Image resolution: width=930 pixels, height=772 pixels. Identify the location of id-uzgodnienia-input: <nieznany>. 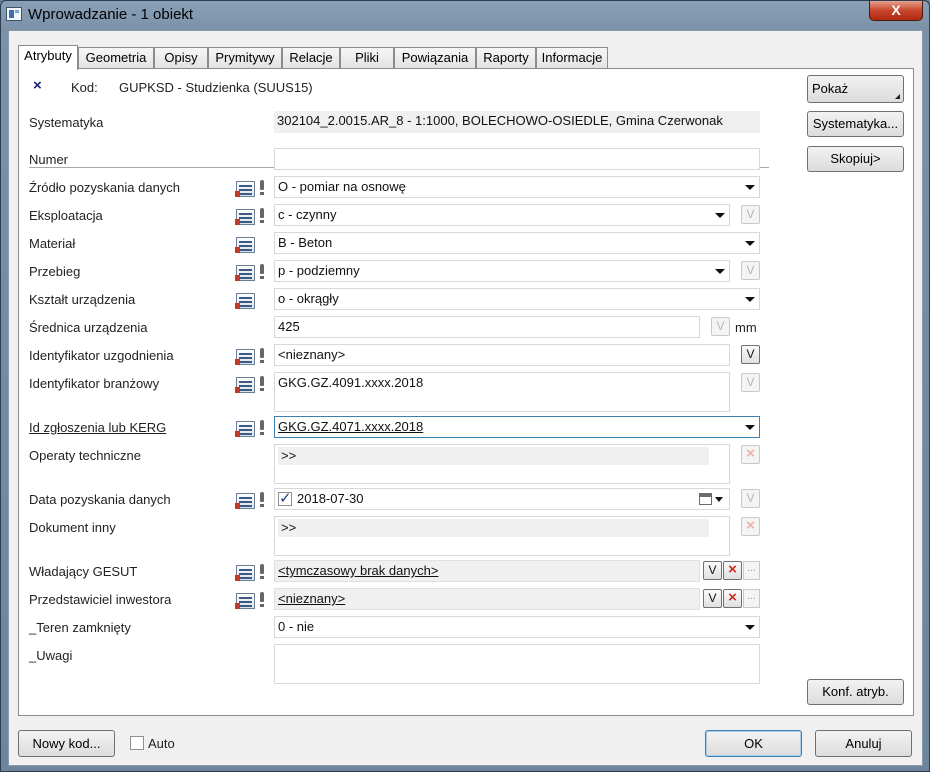
(502, 355).